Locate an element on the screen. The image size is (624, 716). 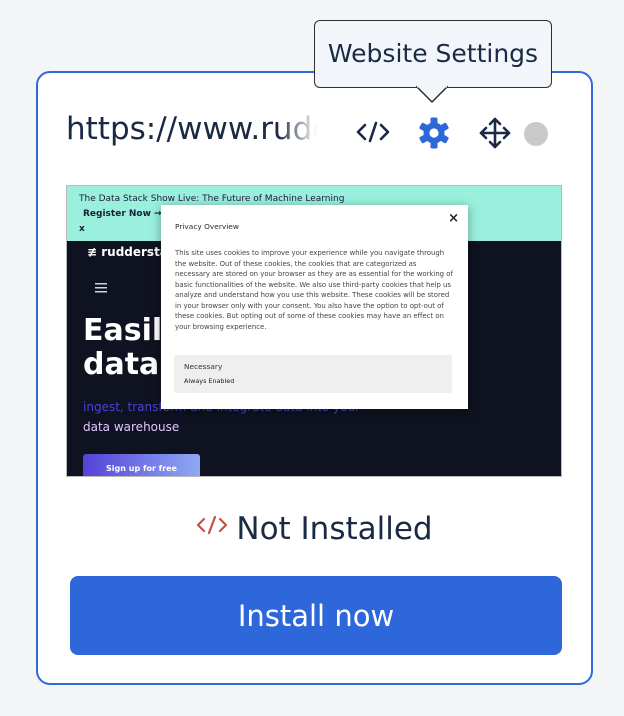
privacy-modal-title: Privacy Overview is located at coordinates (207, 226).